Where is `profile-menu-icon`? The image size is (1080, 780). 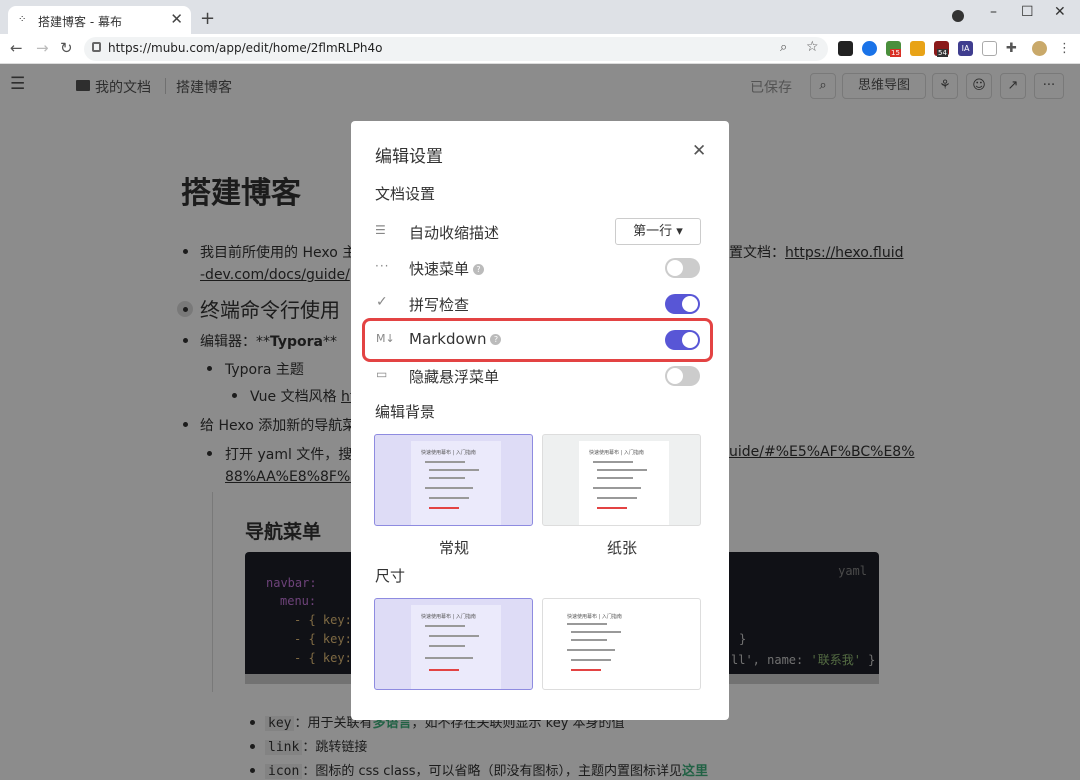
profile-menu-icon is located at coordinates (958, 16).